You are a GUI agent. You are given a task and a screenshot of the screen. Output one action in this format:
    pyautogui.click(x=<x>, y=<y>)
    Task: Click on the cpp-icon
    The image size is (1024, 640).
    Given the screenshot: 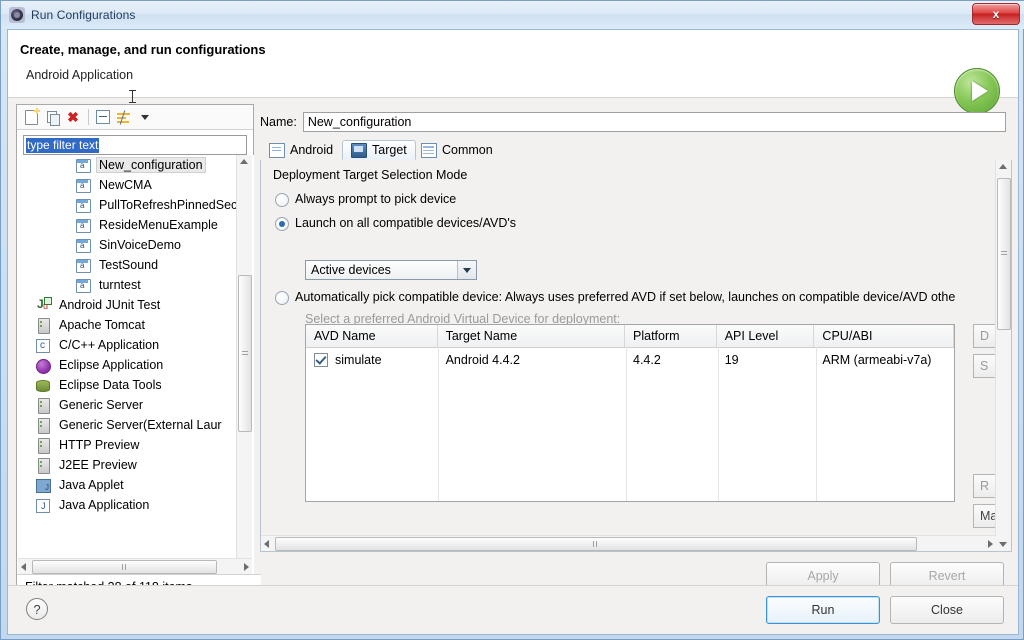 What is the action you would take?
    pyautogui.click(x=44, y=345)
    